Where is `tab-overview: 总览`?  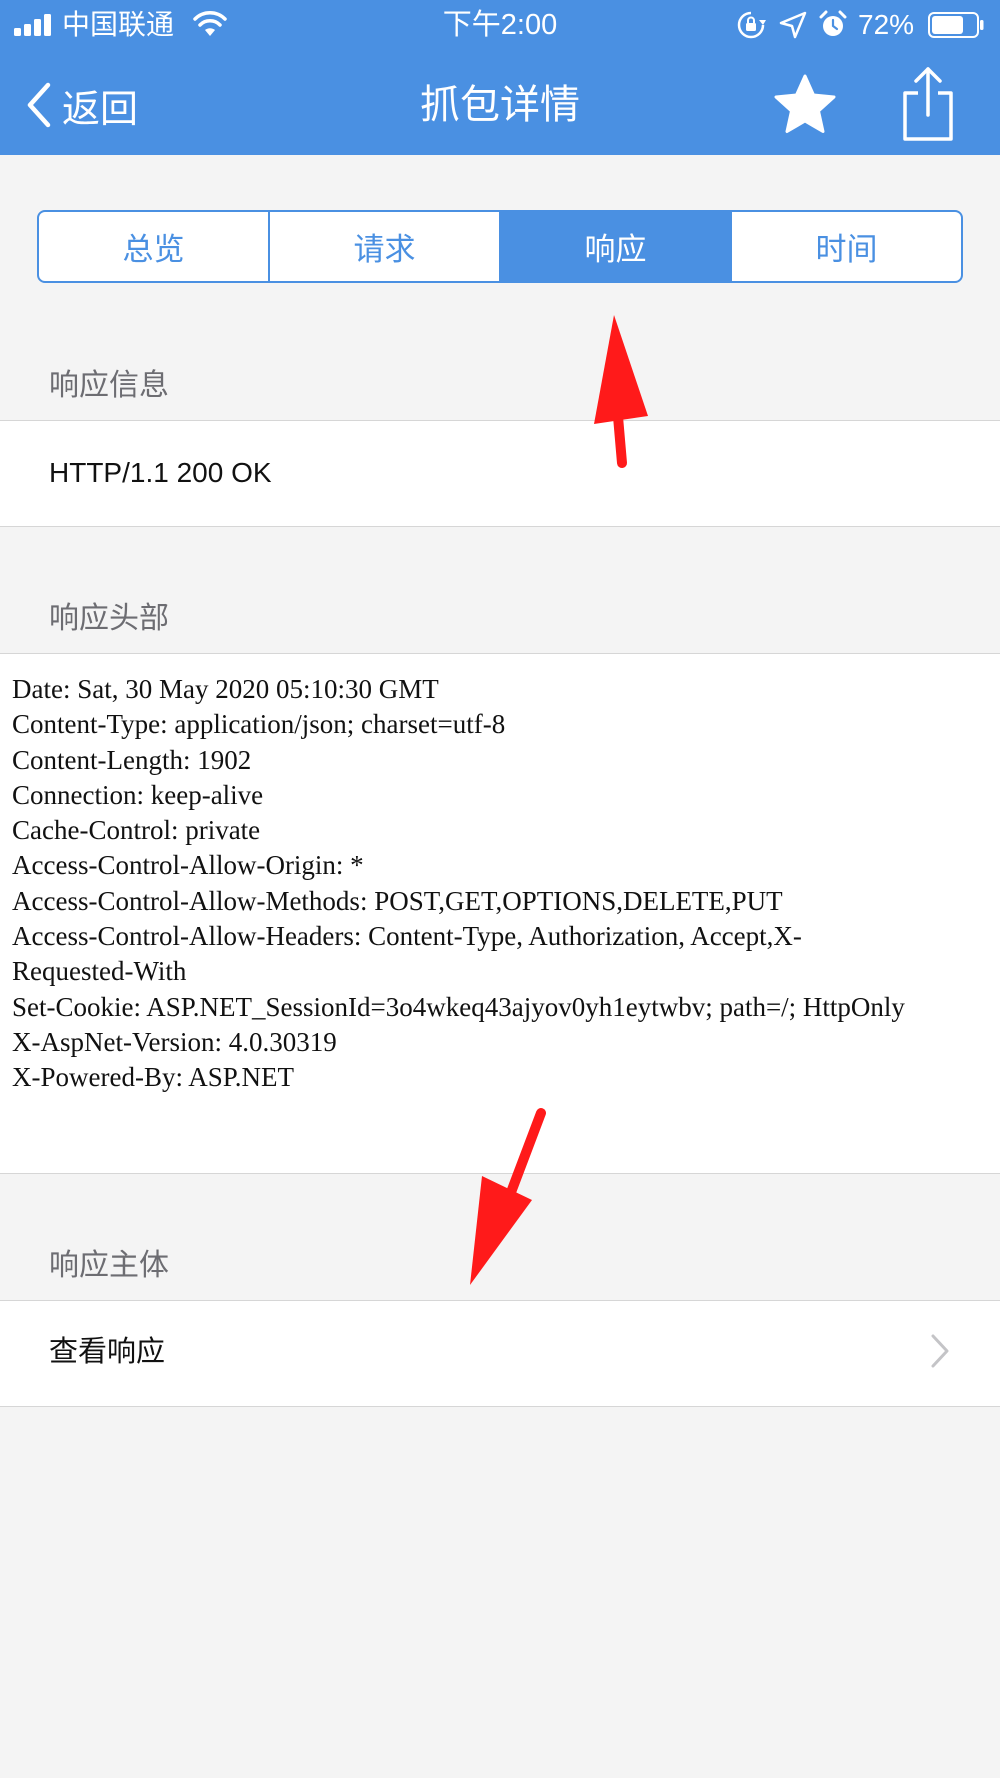 tab-overview: 总览 is located at coordinates (154, 246).